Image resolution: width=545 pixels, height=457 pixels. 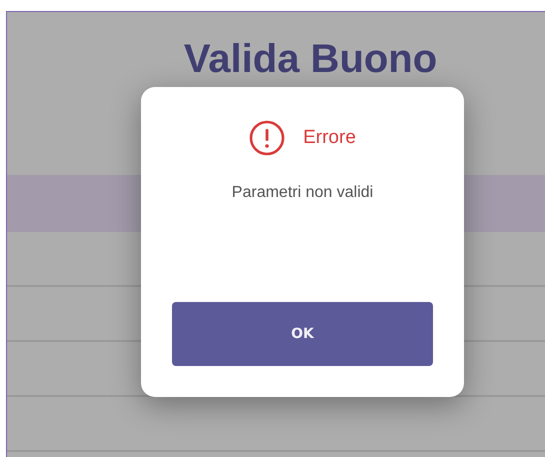 What do you see at coordinates (302, 334) in the screenshot?
I see `ok-button: OK` at bounding box center [302, 334].